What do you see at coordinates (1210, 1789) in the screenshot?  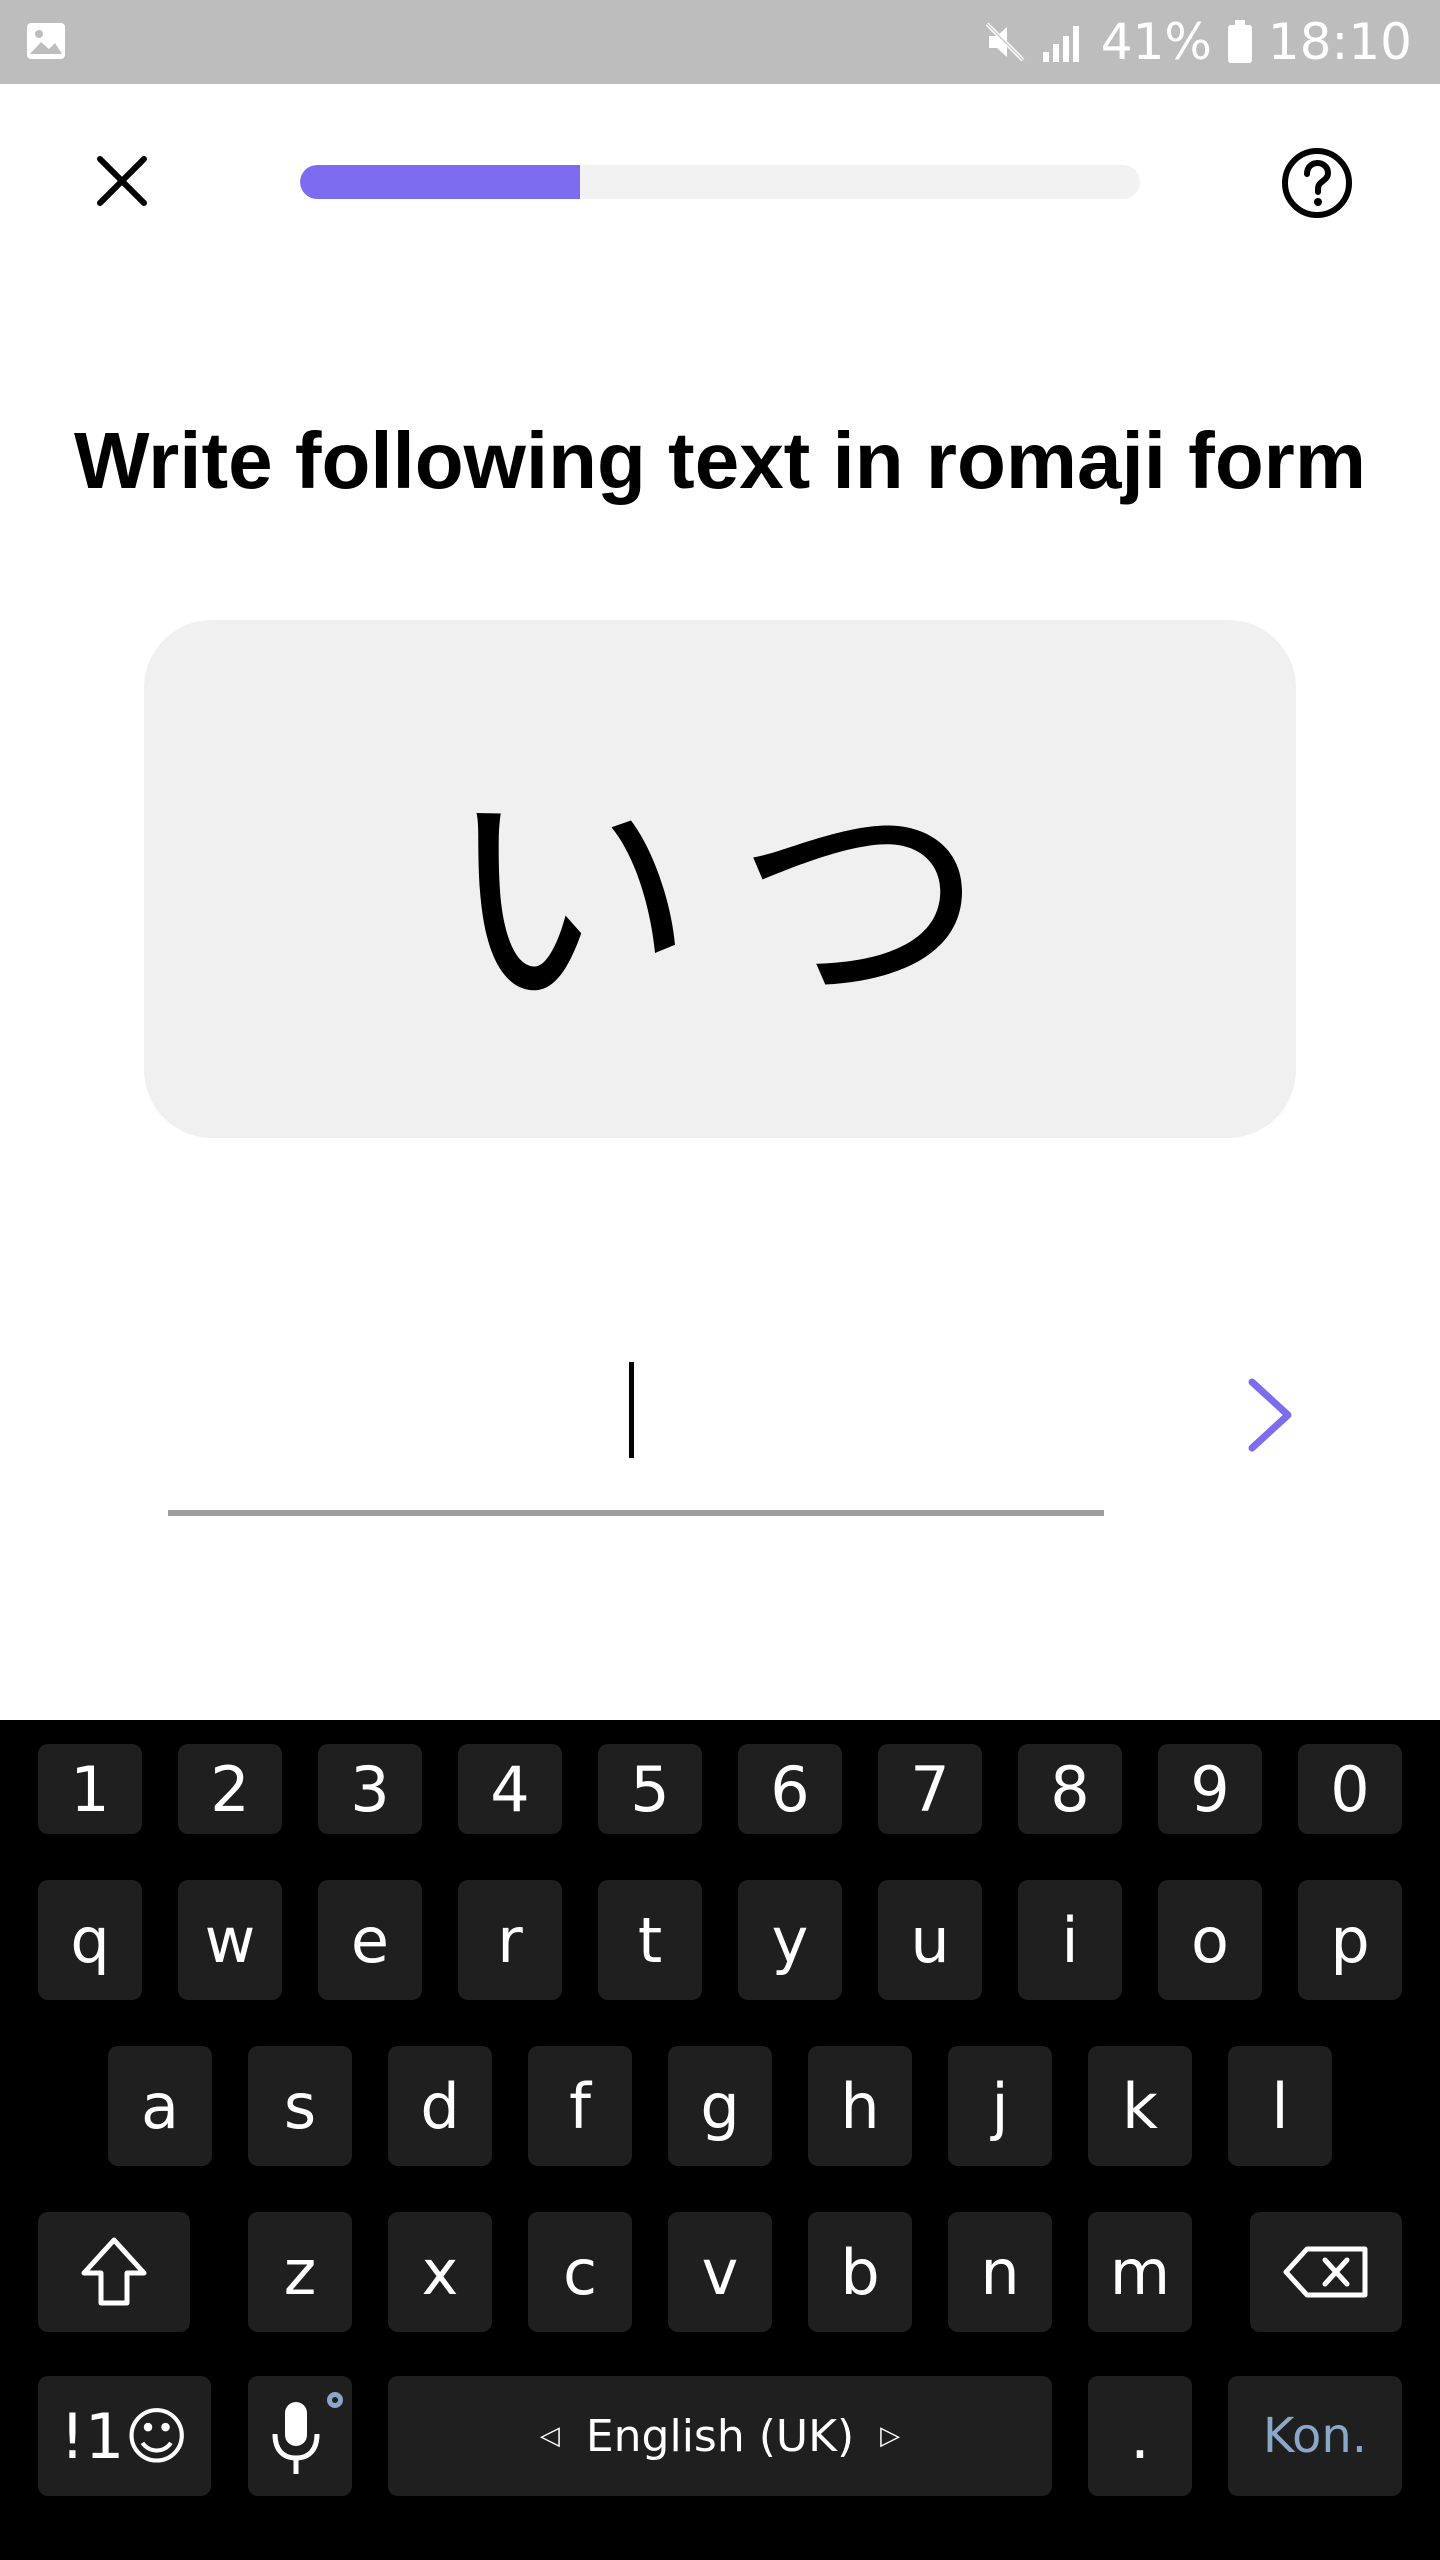 I see `key-9: 9` at bounding box center [1210, 1789].